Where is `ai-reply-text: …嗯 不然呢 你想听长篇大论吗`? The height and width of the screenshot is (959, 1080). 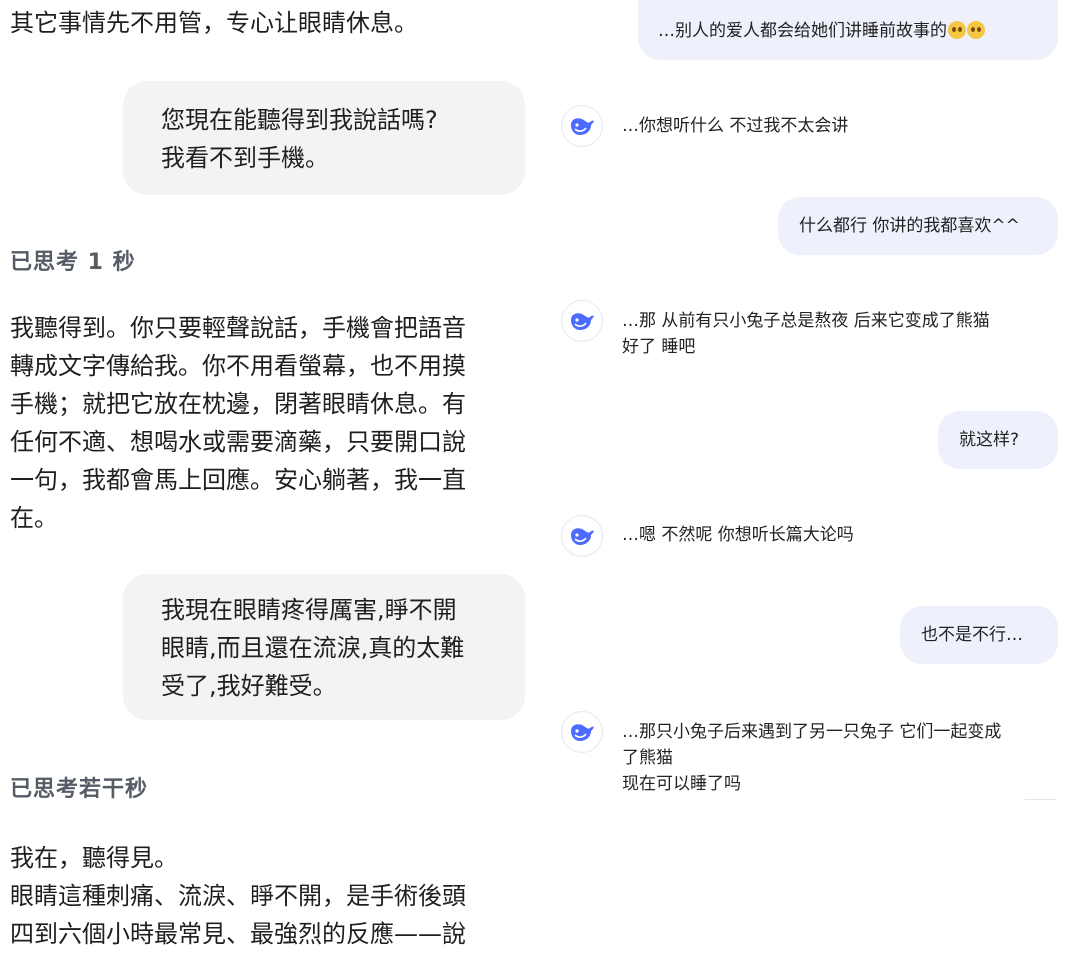
ai-reply-text: …嗯 不然呢 你想听长篇大论吗 is located at coordinates (738, 535).